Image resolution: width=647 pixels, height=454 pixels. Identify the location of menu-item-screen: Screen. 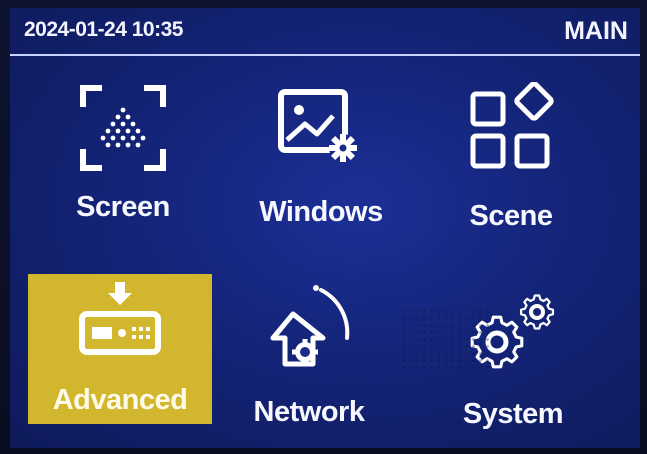
(123, 151).